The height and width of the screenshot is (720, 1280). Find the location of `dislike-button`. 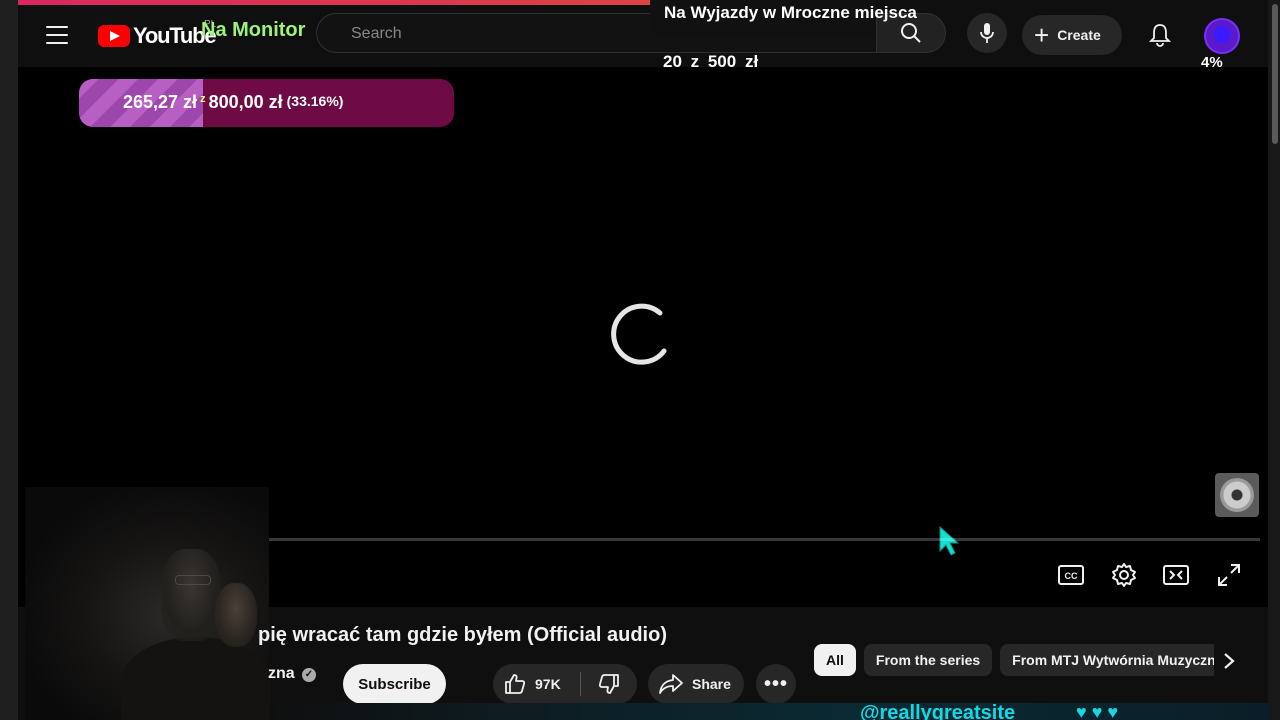

dislike-button is located at coordinates (609, 684).